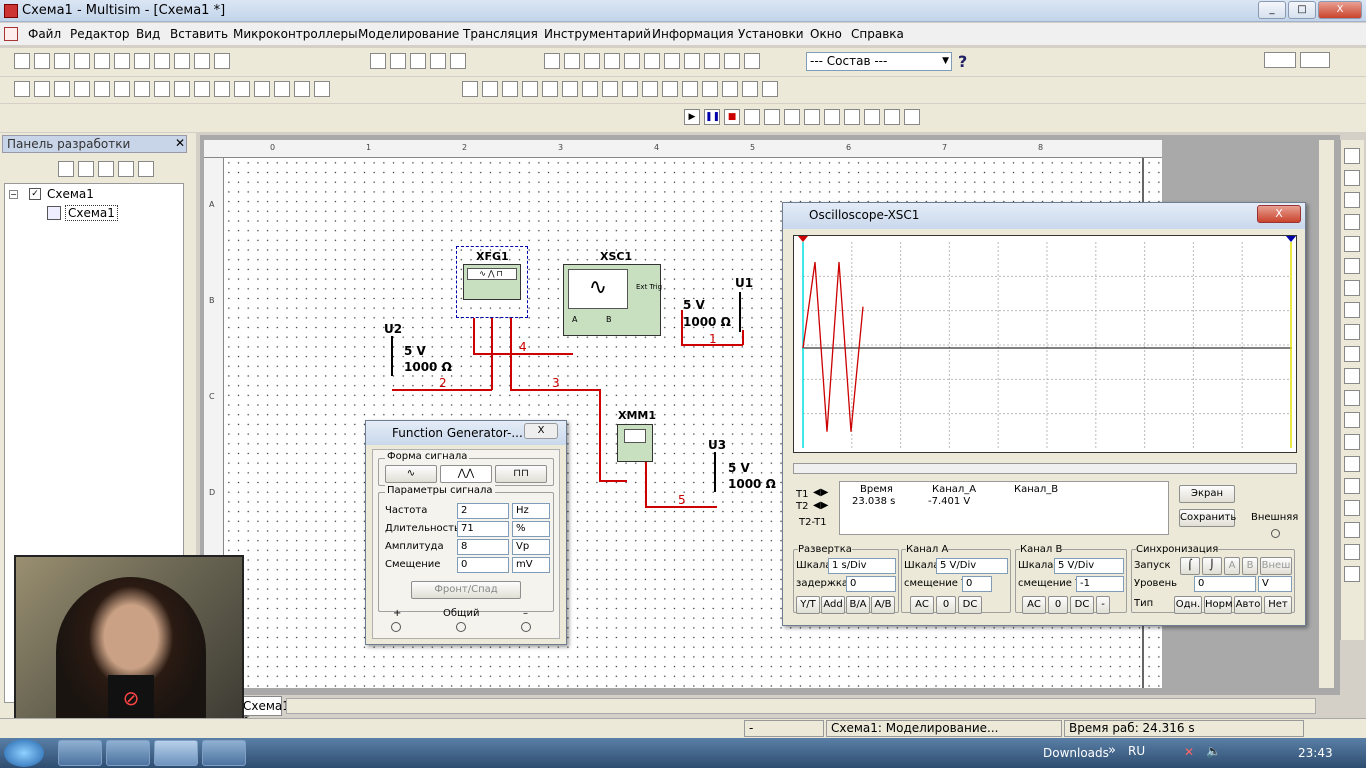 This screenshot has width=1366, height=768. Describe the element at coordinates (86, 169) in the screenshot. I see `open-design-icon` at that location.